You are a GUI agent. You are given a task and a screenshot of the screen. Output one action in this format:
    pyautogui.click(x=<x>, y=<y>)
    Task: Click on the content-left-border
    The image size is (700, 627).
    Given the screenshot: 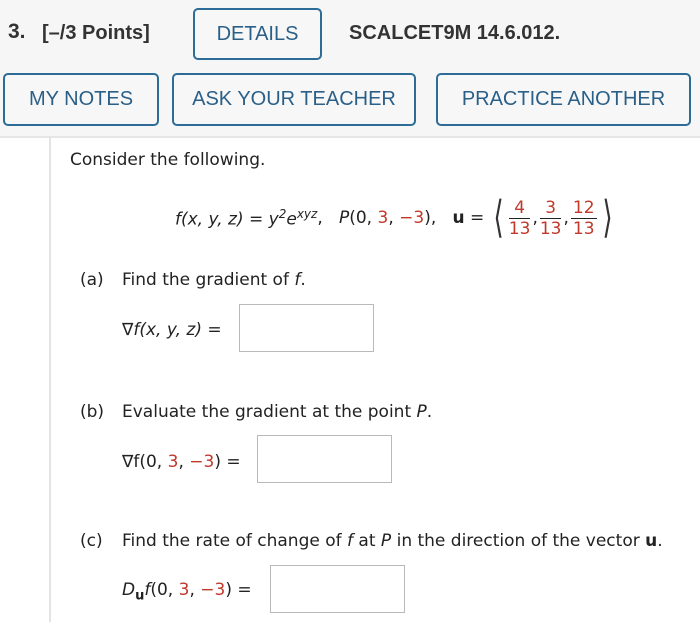 What is the action you would take?
    pyautogui.click(x=50, y=380)
    